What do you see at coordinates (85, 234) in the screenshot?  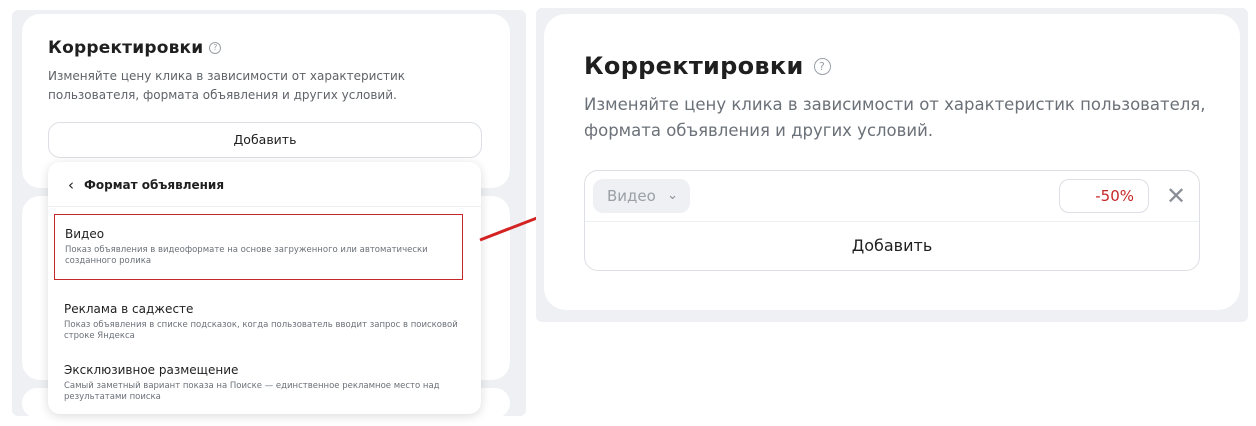 I see `option-name: Видео` at bounding box center [85, 234].